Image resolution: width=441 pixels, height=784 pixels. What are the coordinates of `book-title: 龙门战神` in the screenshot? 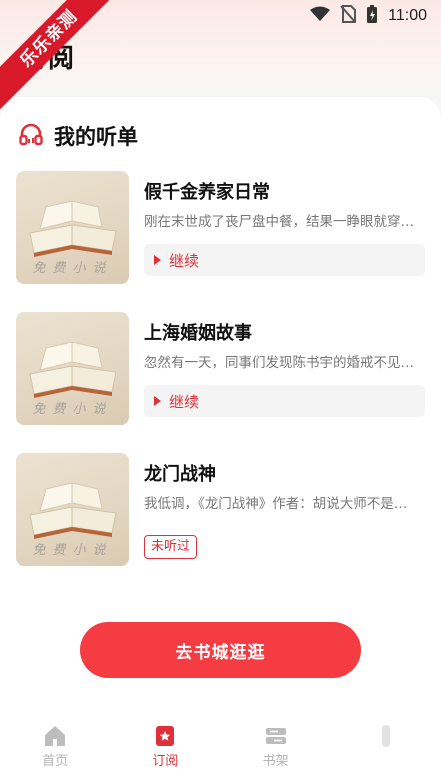 It's located at (180, 473).